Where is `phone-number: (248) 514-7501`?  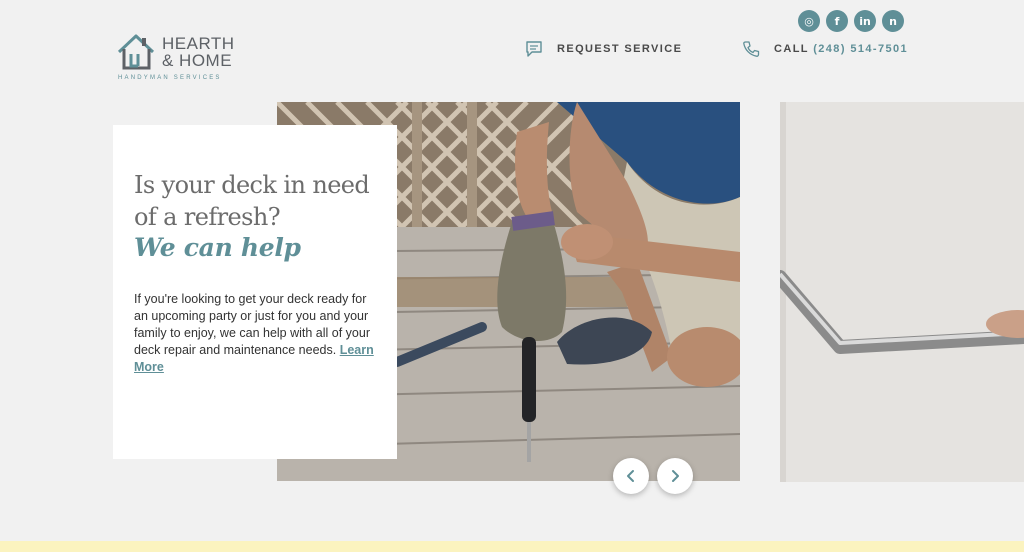 phone-number: (248) 514-7501 is located at coordinates (861, 49).